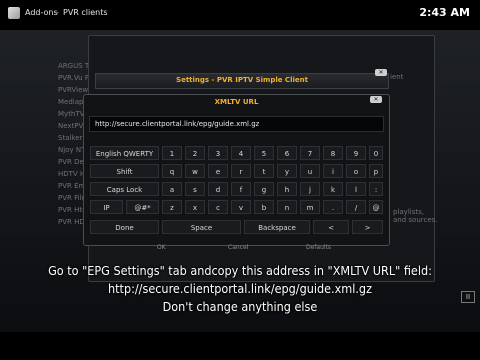 This screenshot has width=480, height=360. What do you see at coordinates (287, 207) in the screenshot?
I see `key: n` at bounding box center [287, 207].